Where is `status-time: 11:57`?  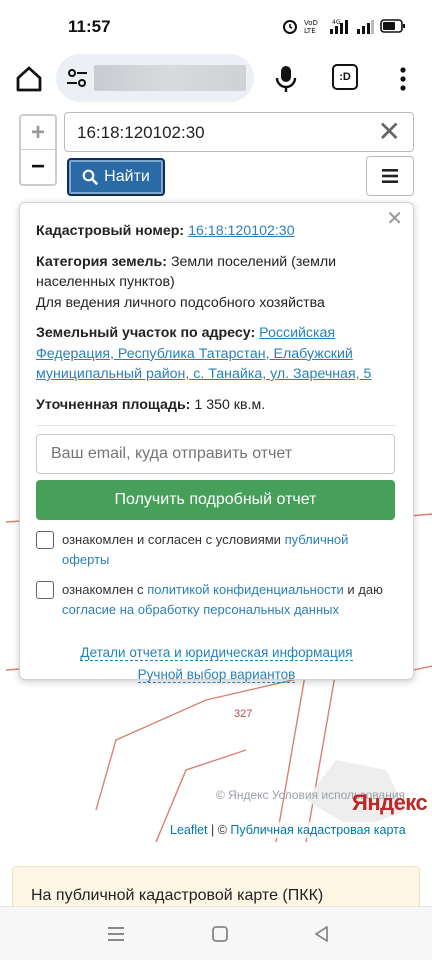
status-time: 11:57 is located at coordinates (89, 26).